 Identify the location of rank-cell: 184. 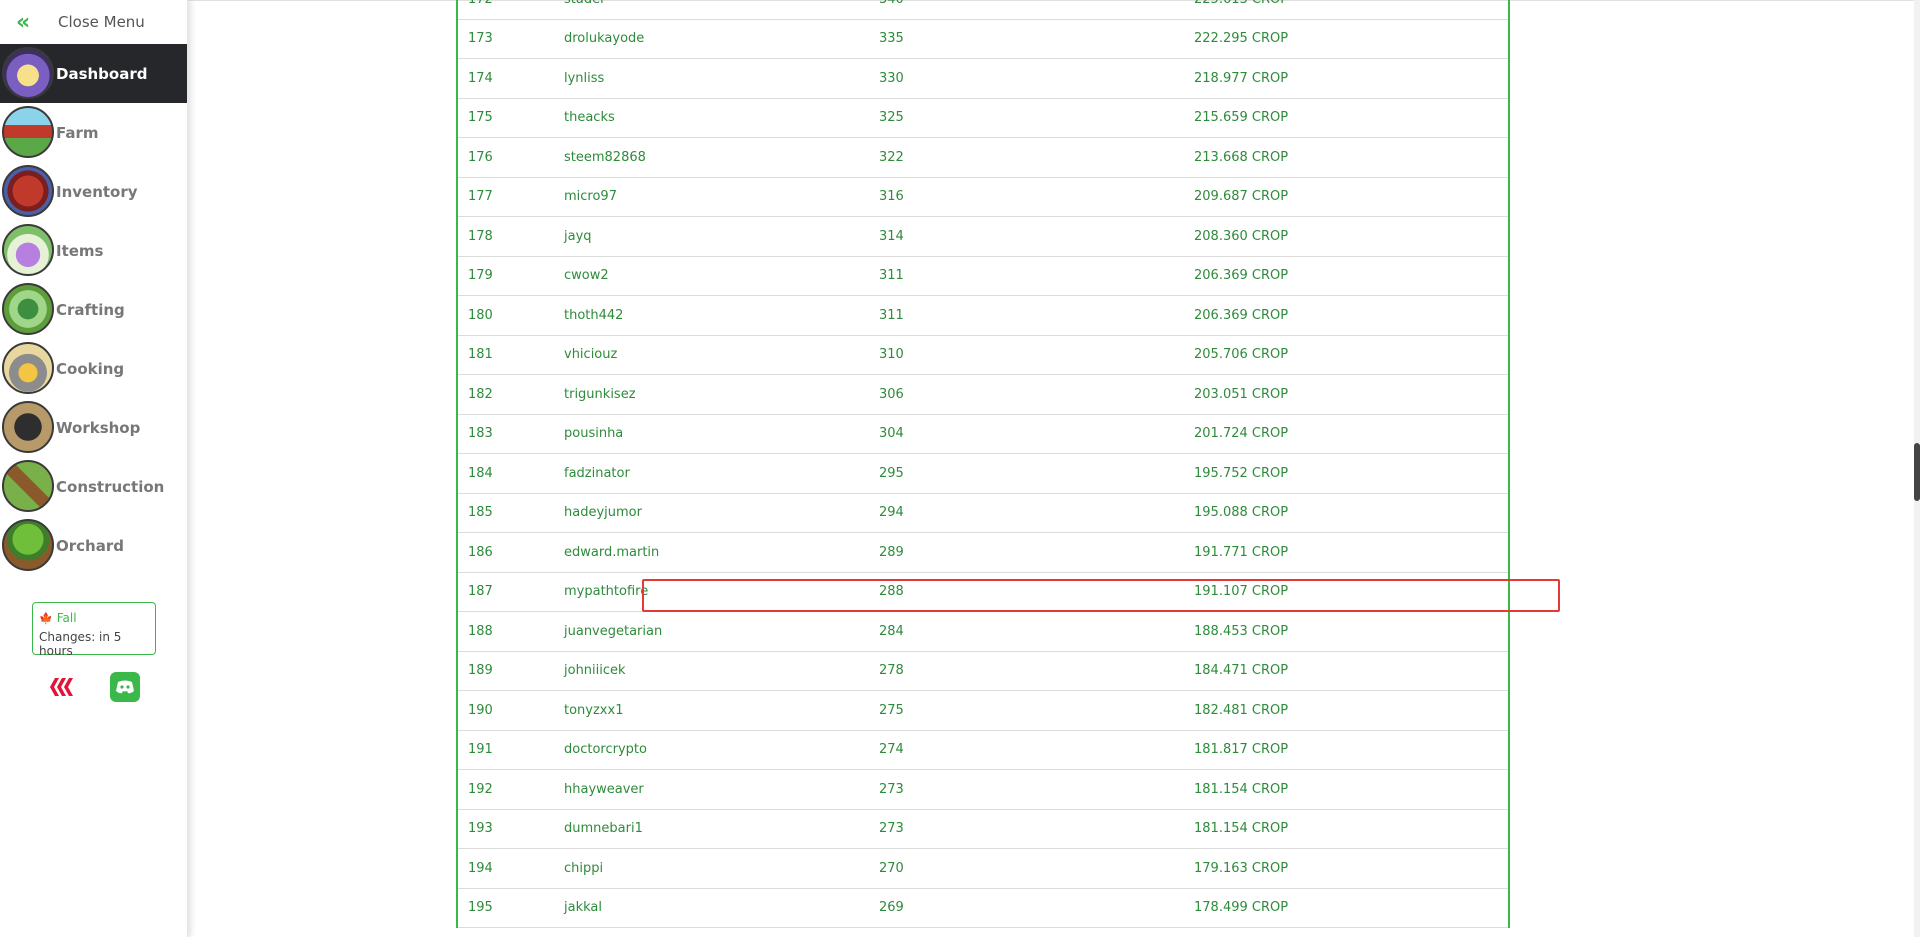
(480, 473).